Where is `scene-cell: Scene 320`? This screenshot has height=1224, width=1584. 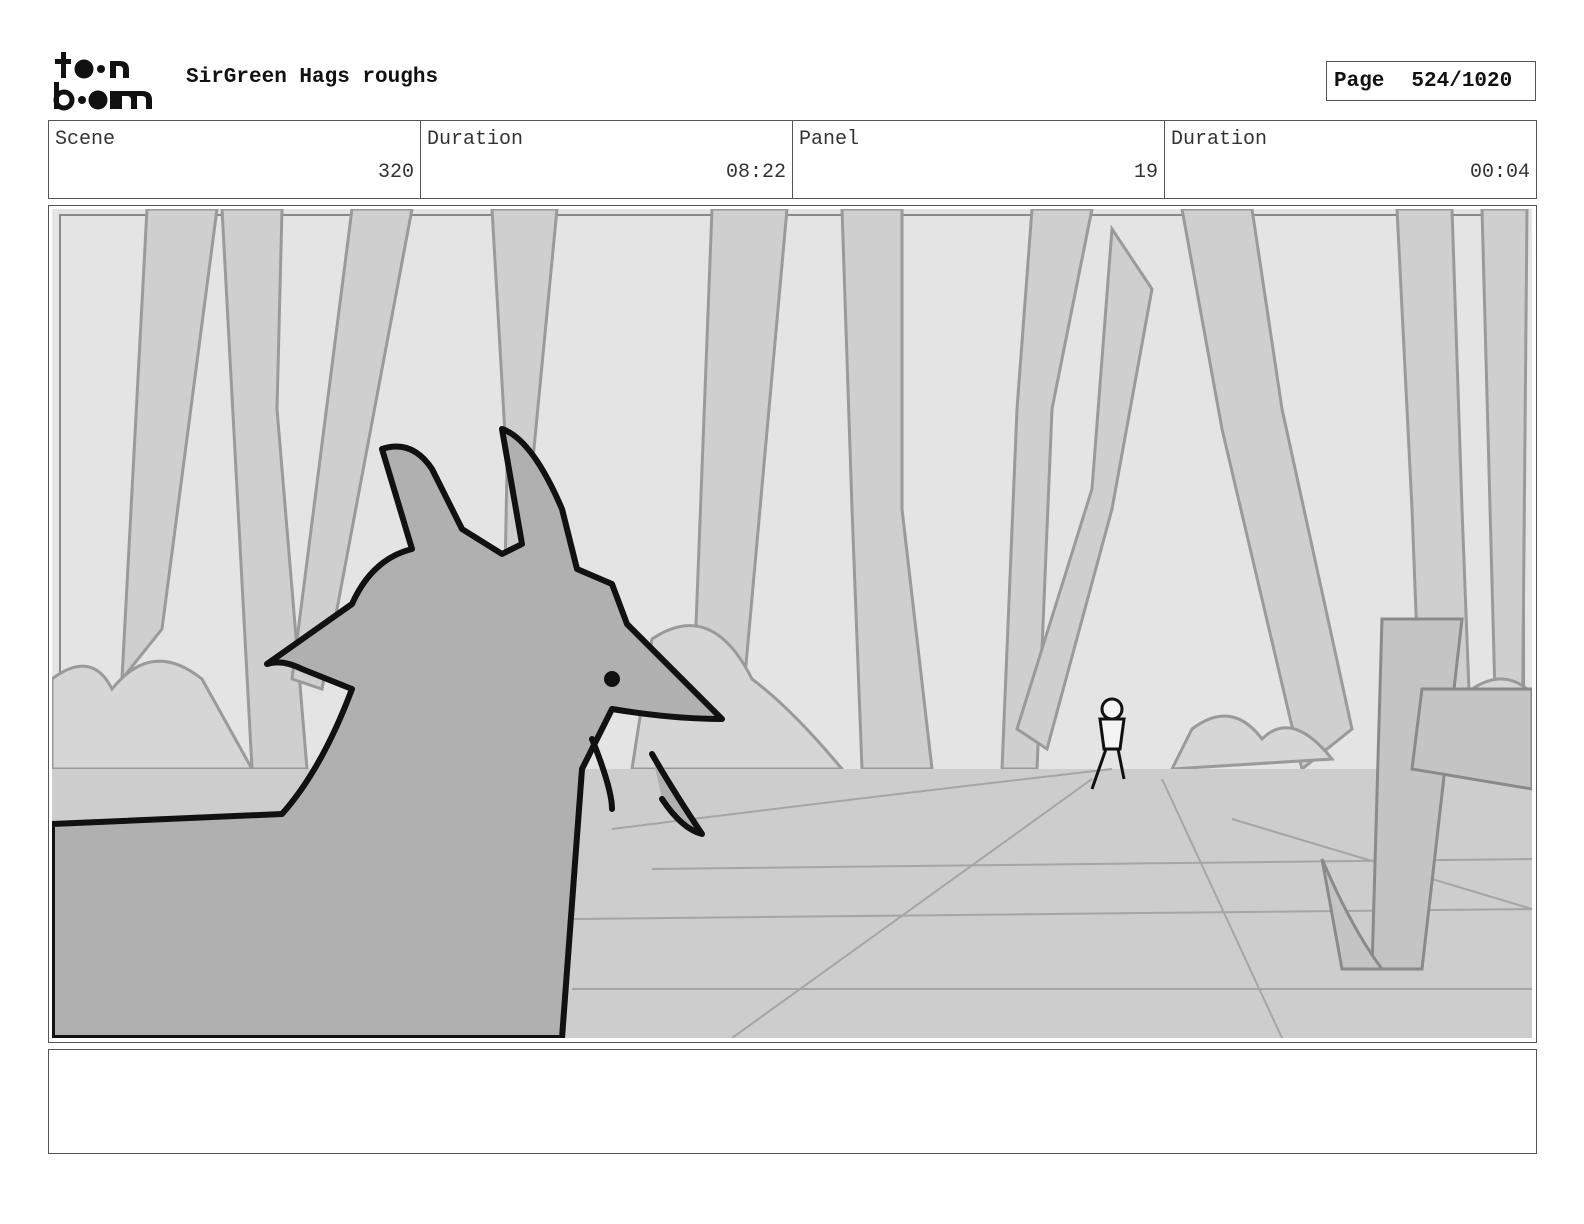 scene-cell: Scene 320 is located at coordinates (235, 159).